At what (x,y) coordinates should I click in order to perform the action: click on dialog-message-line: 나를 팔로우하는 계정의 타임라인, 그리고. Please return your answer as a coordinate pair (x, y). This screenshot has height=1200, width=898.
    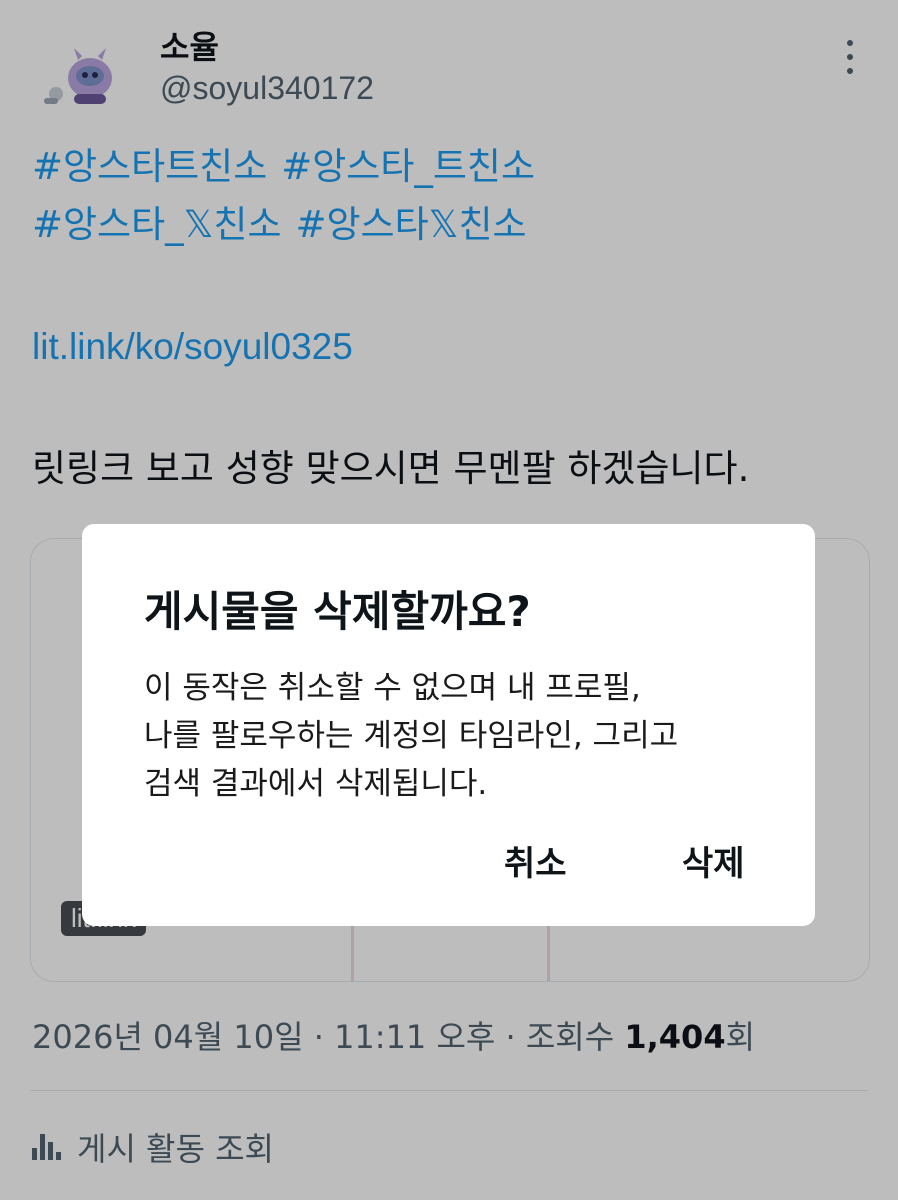
    Looking at the image, I should click on (411, 736).